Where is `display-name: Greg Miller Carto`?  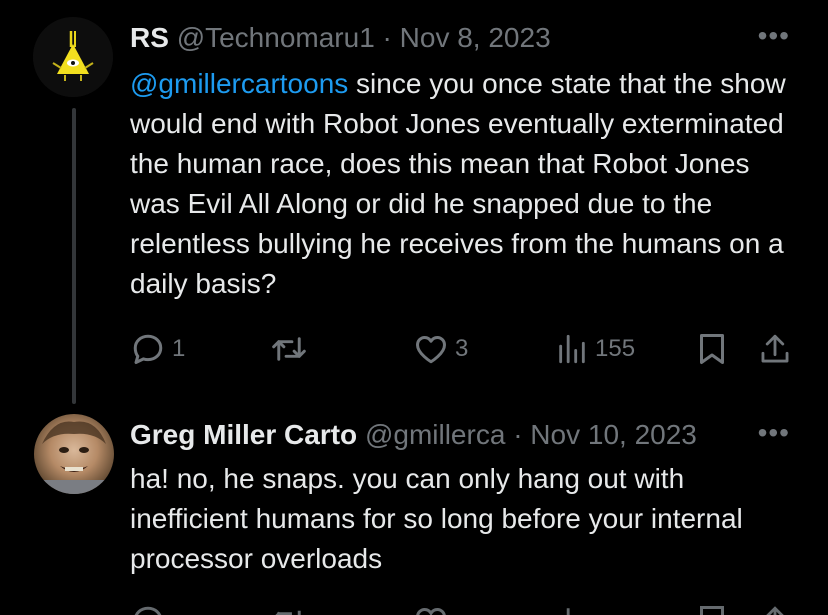
display-name: Greg Miller Carto is located at coordinates (243, 434).